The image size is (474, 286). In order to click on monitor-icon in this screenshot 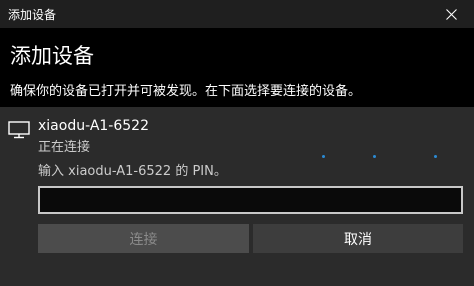, I will do `click(19, 130)`.